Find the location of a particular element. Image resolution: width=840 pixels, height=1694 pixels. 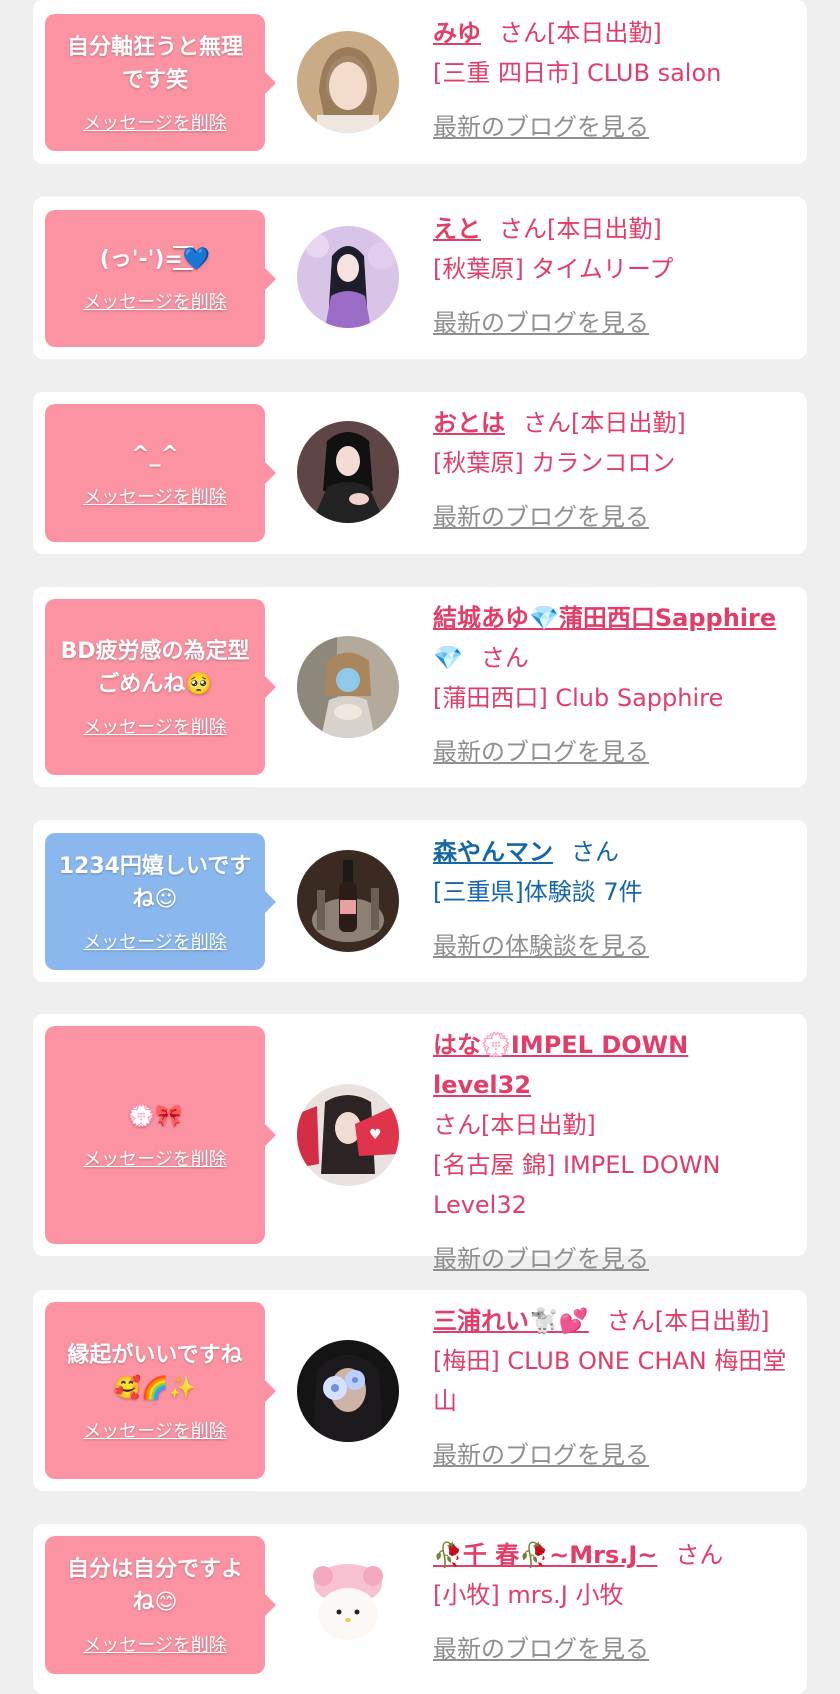

cast-info: 🥀千 春🥀~Mrs.J~ さん [小牧] mrs.J 小牧 最新のブログを見る is located at coordinates (612, 1602).